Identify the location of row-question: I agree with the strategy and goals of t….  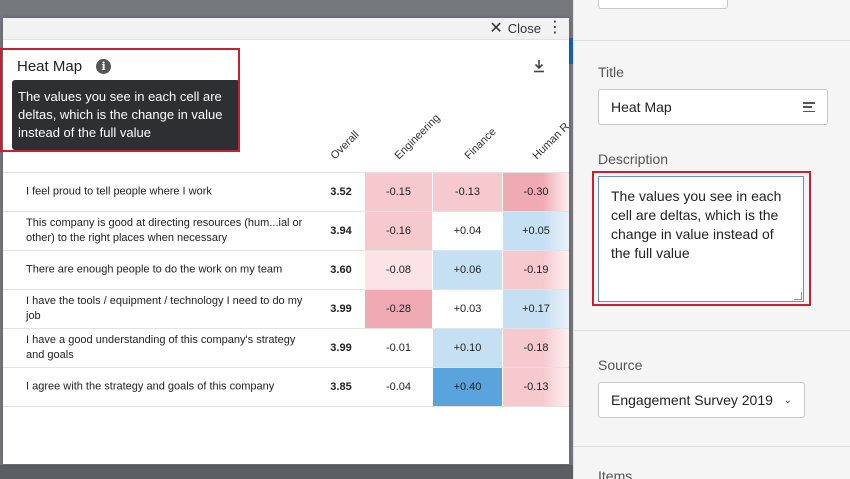
(150, 386).